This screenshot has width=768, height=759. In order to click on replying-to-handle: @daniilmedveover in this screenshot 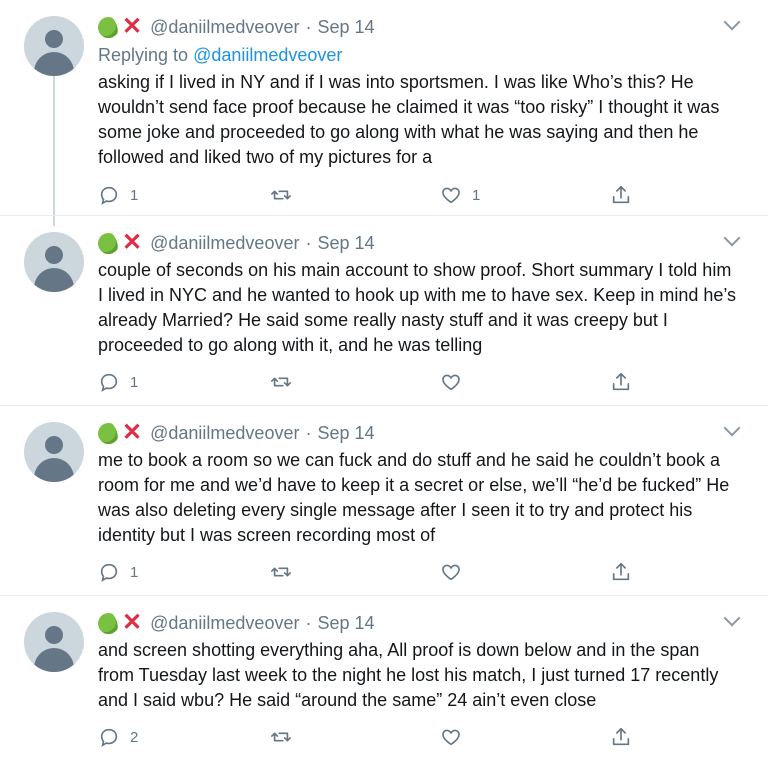, I will do `click(267, 55)`.